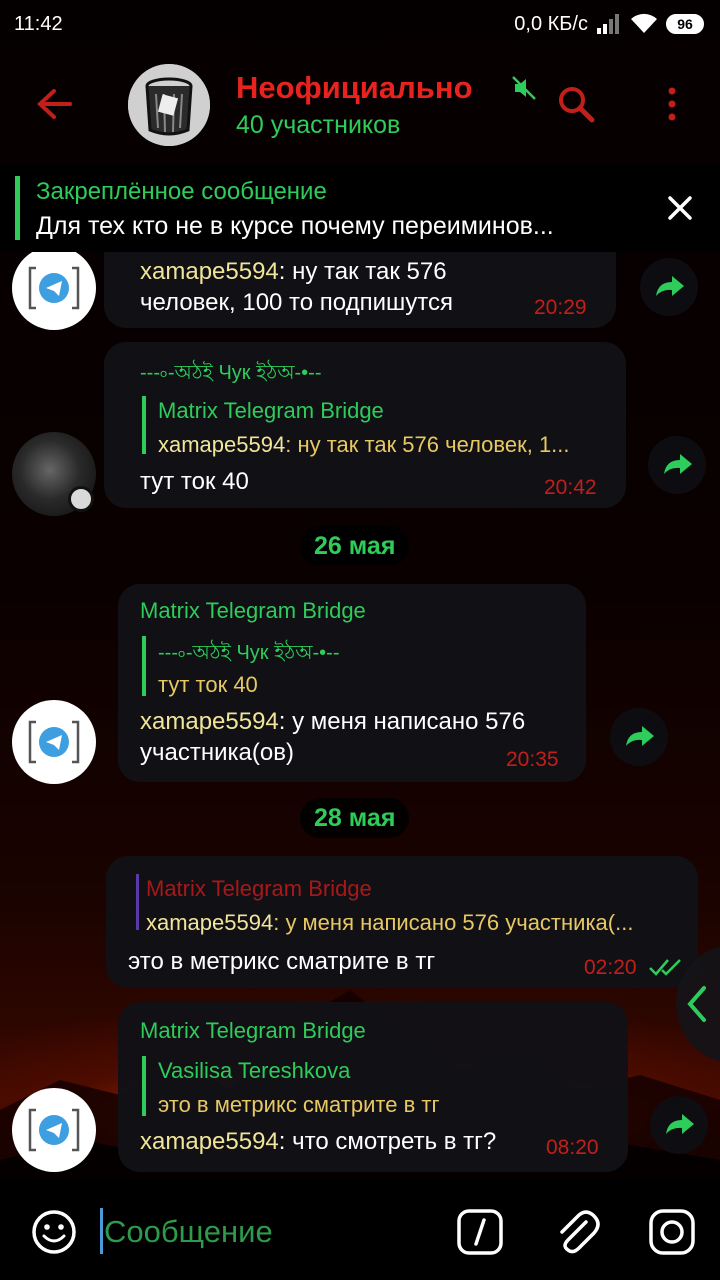 This screenshot has width=720, height=1280. What do you see at coordinates (480, 1232) in the screenshot?
I see `bot-command-icon` at bounding box center [480, 1232].